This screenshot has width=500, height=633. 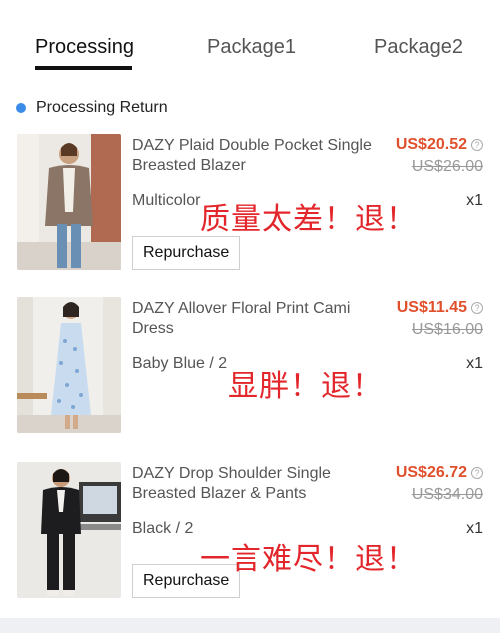 What do you see at coordinates (21, 108) in the screenshot?
I see `status-dot-icon` at bounding box center [21, 108].